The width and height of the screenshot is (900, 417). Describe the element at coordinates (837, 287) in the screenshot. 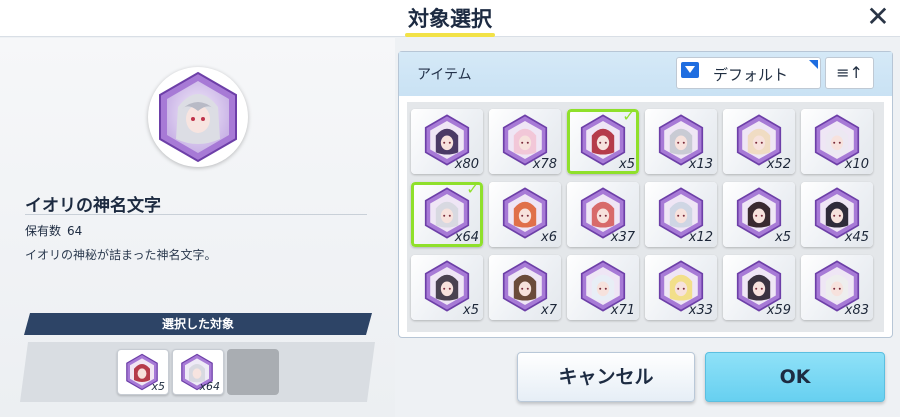

I see `item-tile: x83` at that location.